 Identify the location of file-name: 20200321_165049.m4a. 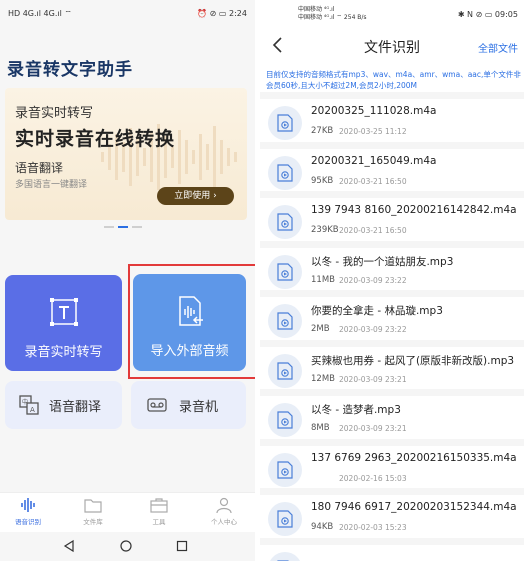
(374, 160).